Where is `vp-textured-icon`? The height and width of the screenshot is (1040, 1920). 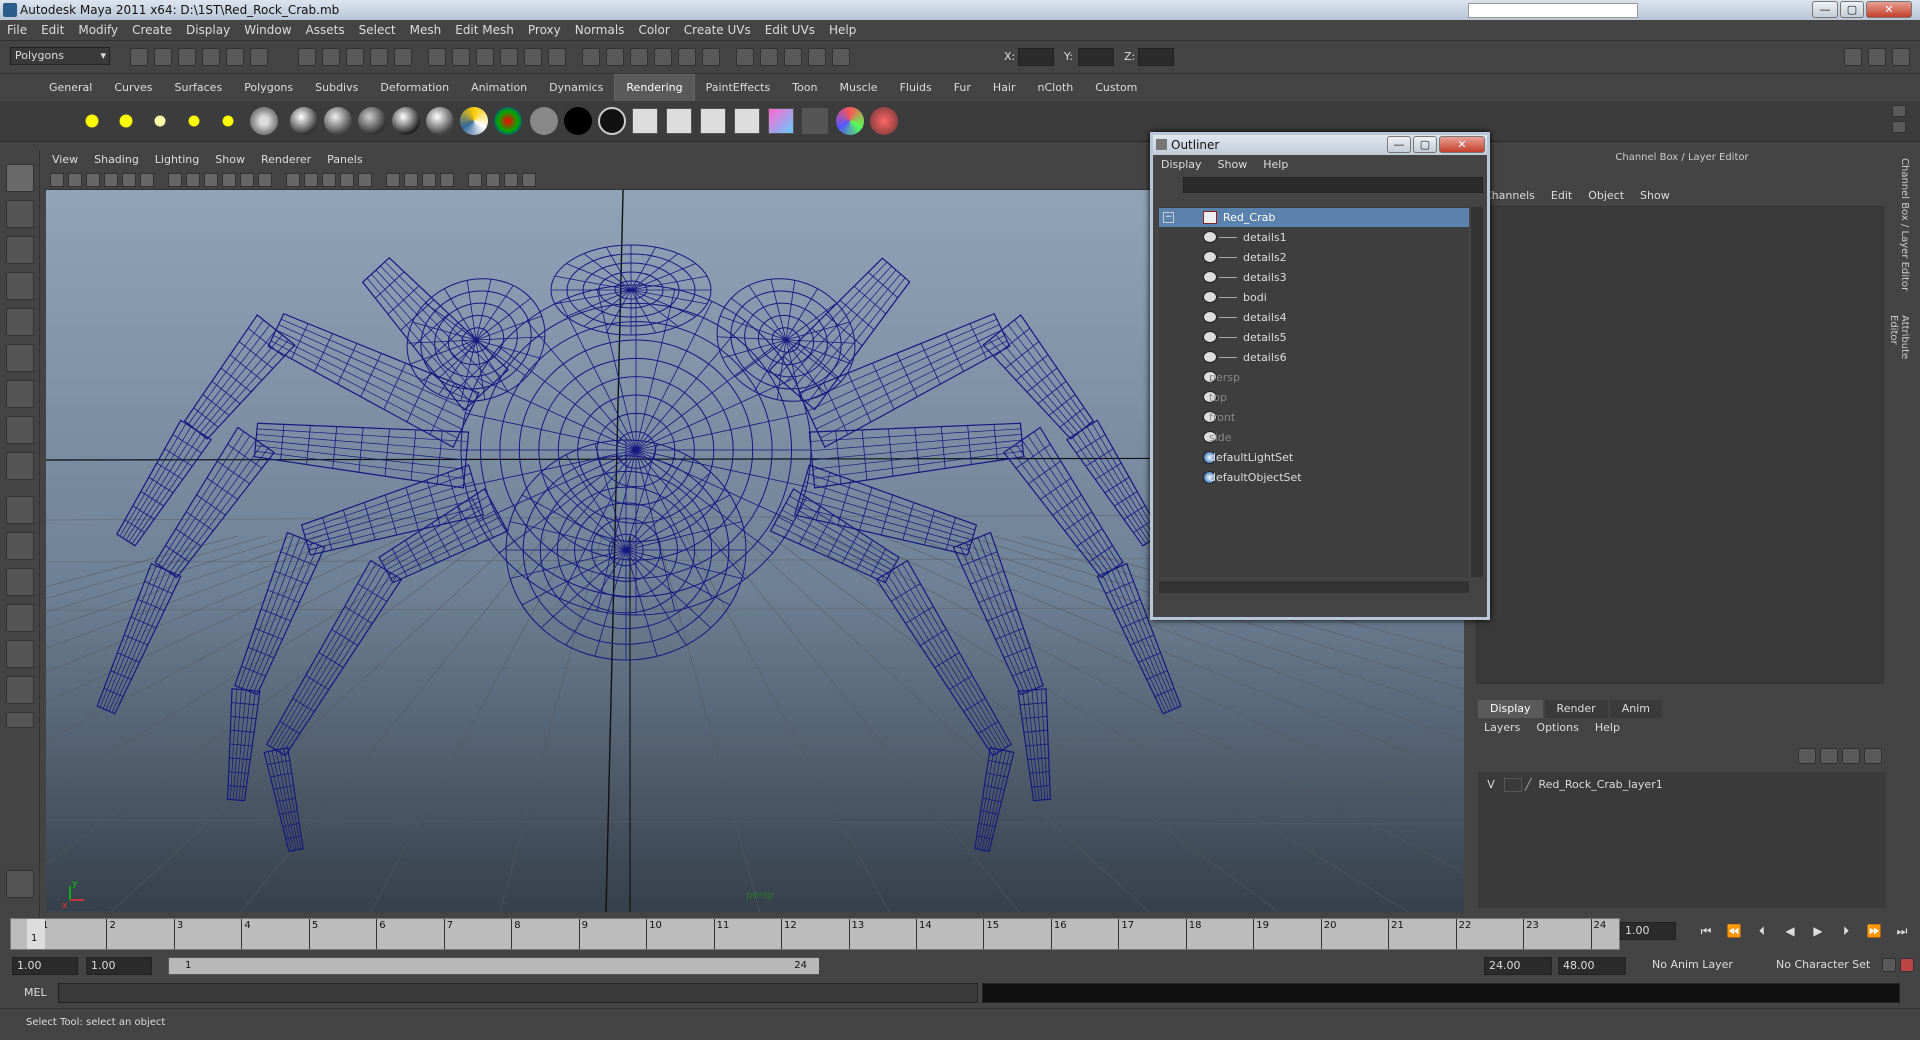
vp-textured-icon is located at coordinates (365, 180).